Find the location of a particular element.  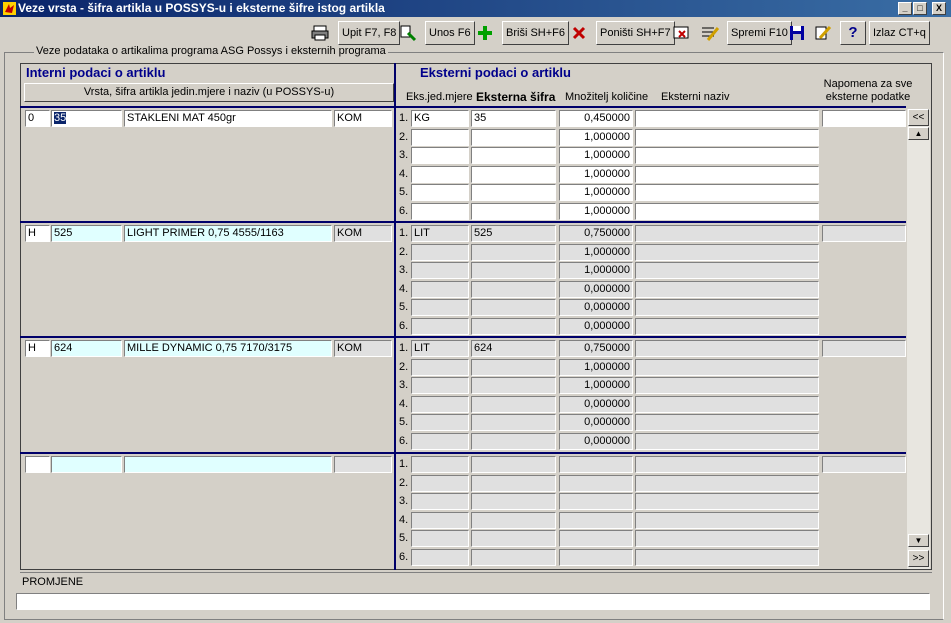

print-icon is located at coordinates (320, 33).